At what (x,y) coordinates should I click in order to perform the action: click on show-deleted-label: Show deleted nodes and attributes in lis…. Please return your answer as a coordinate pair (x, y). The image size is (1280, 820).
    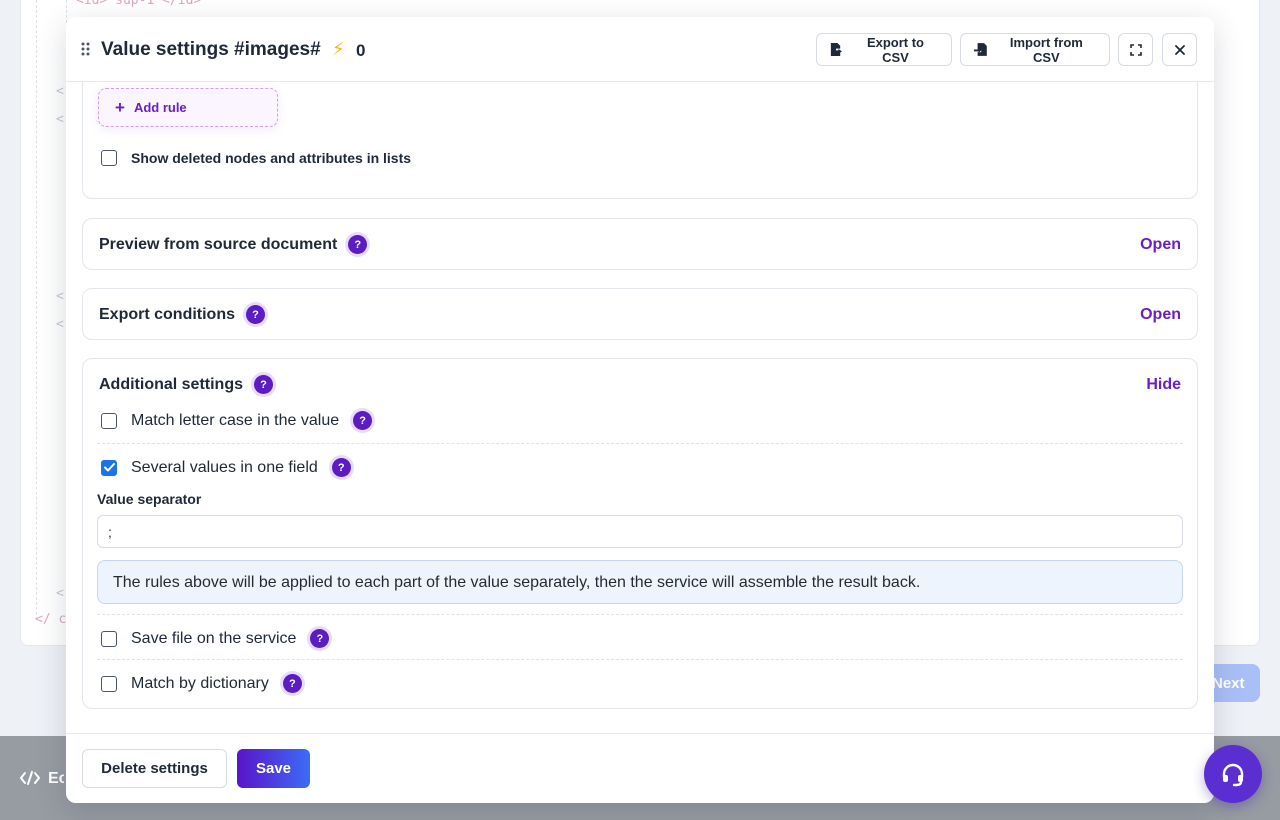
    Looking at the image, I should click on (271, 158).